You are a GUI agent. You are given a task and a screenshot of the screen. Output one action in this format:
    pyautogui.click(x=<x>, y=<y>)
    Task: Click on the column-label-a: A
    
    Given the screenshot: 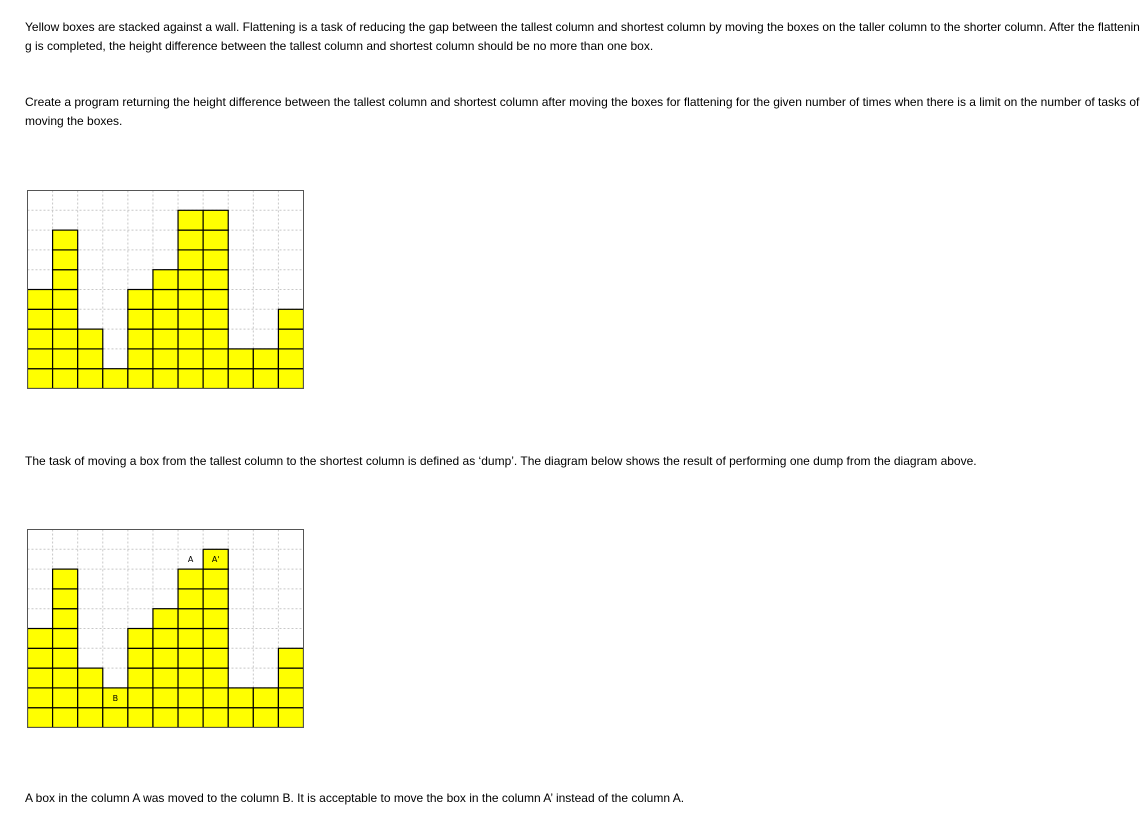 What is the action you would take?
    pyautogui.click(x=191, y=559)
    